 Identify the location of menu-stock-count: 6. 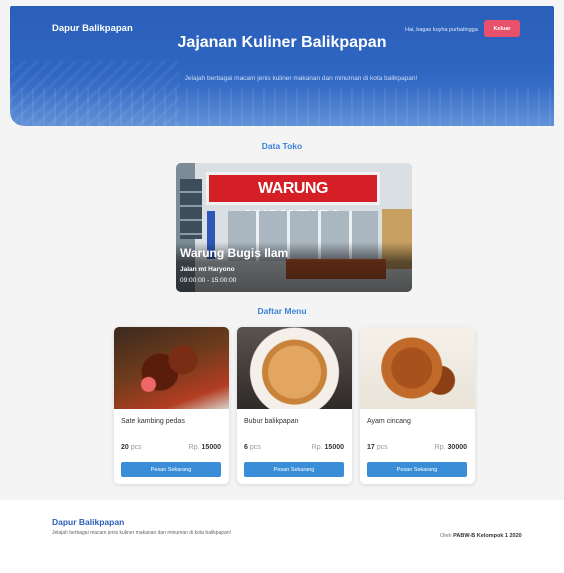
(246, 447).